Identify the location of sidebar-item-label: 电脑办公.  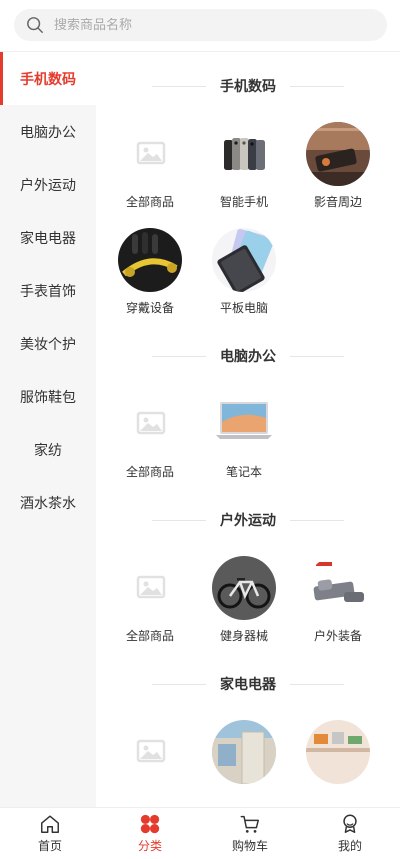
(48, 132).